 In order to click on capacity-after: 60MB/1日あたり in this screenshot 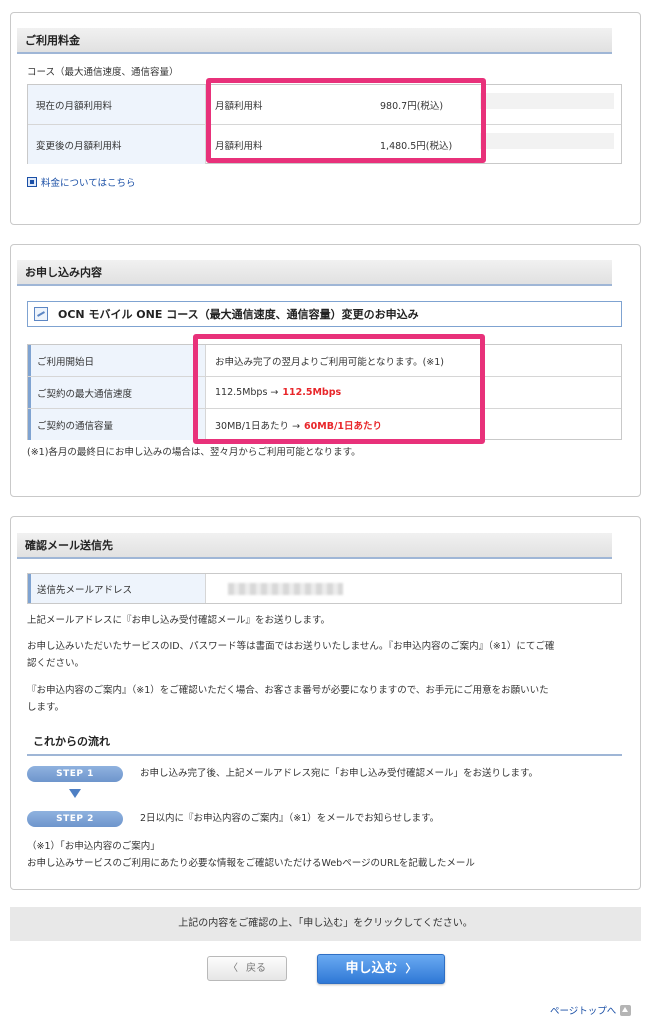, I will do `click(343, 426)`.